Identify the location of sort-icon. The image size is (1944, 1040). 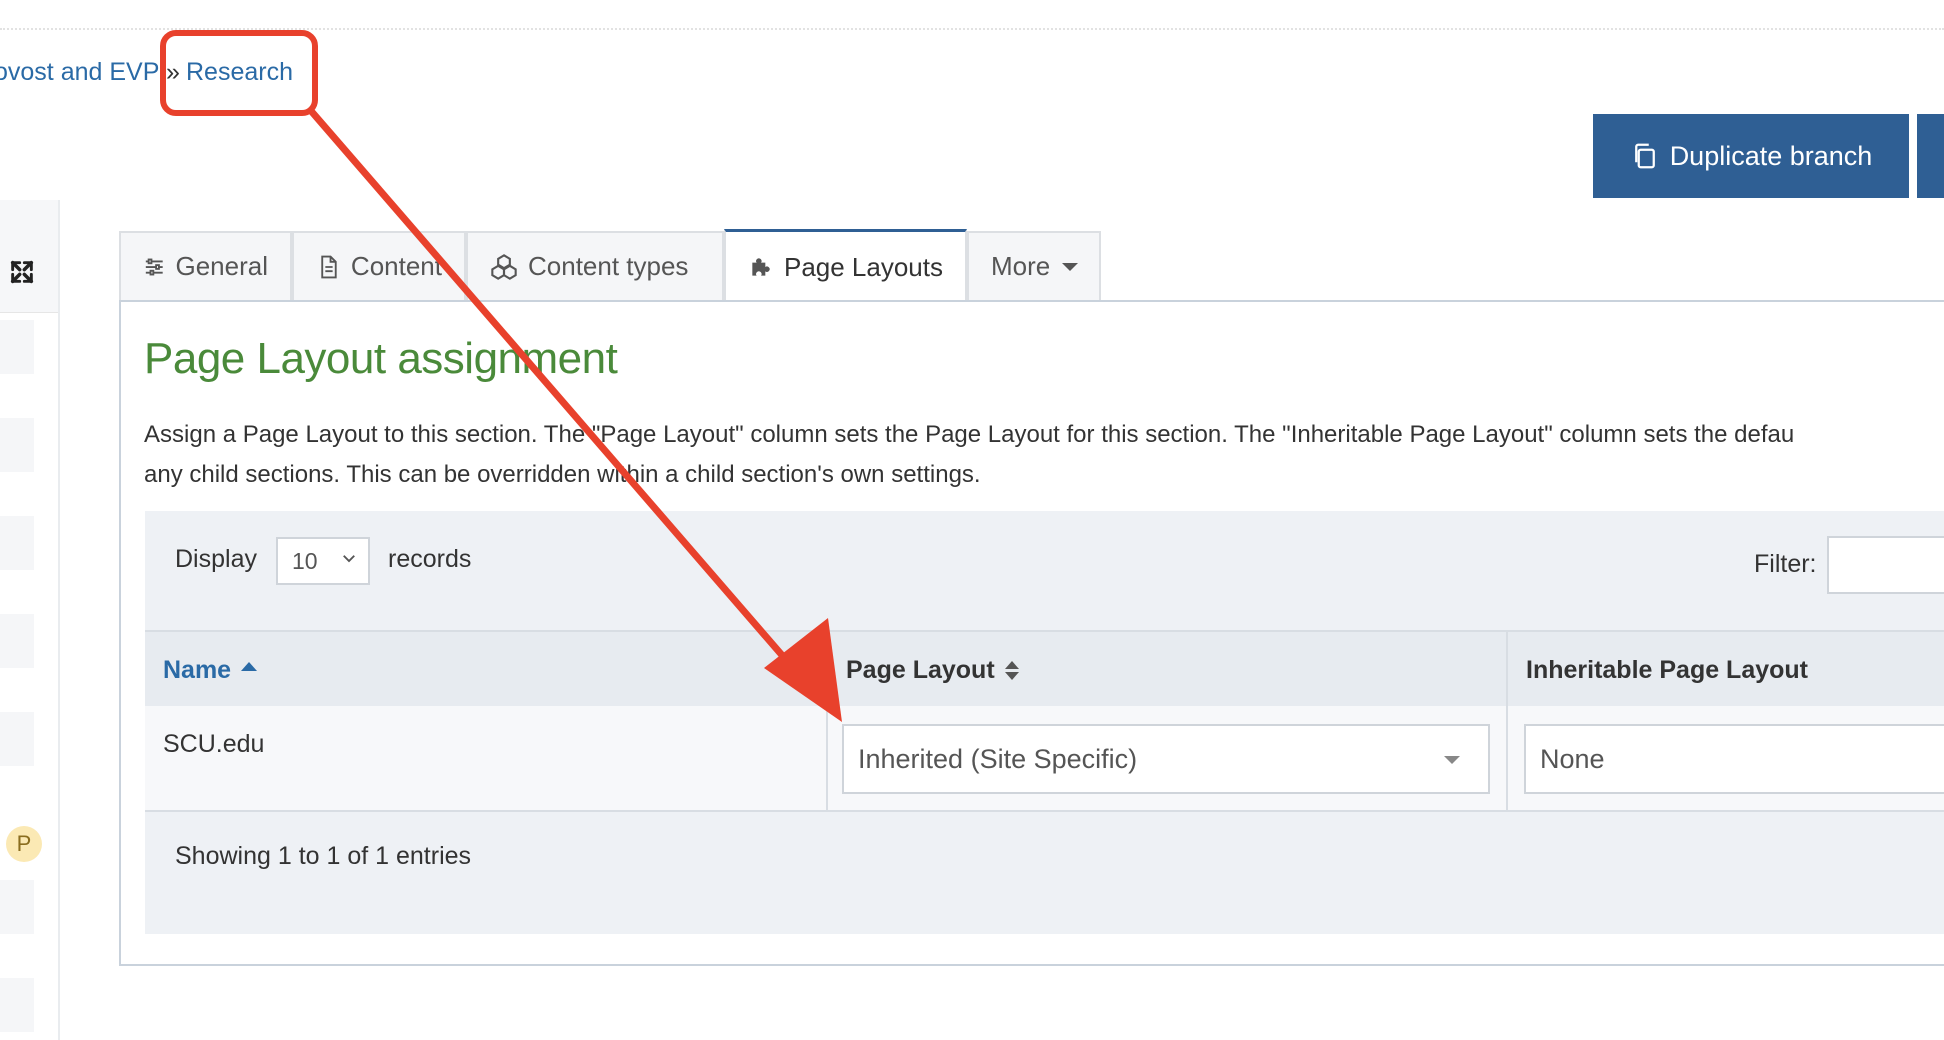
(1011, 670).